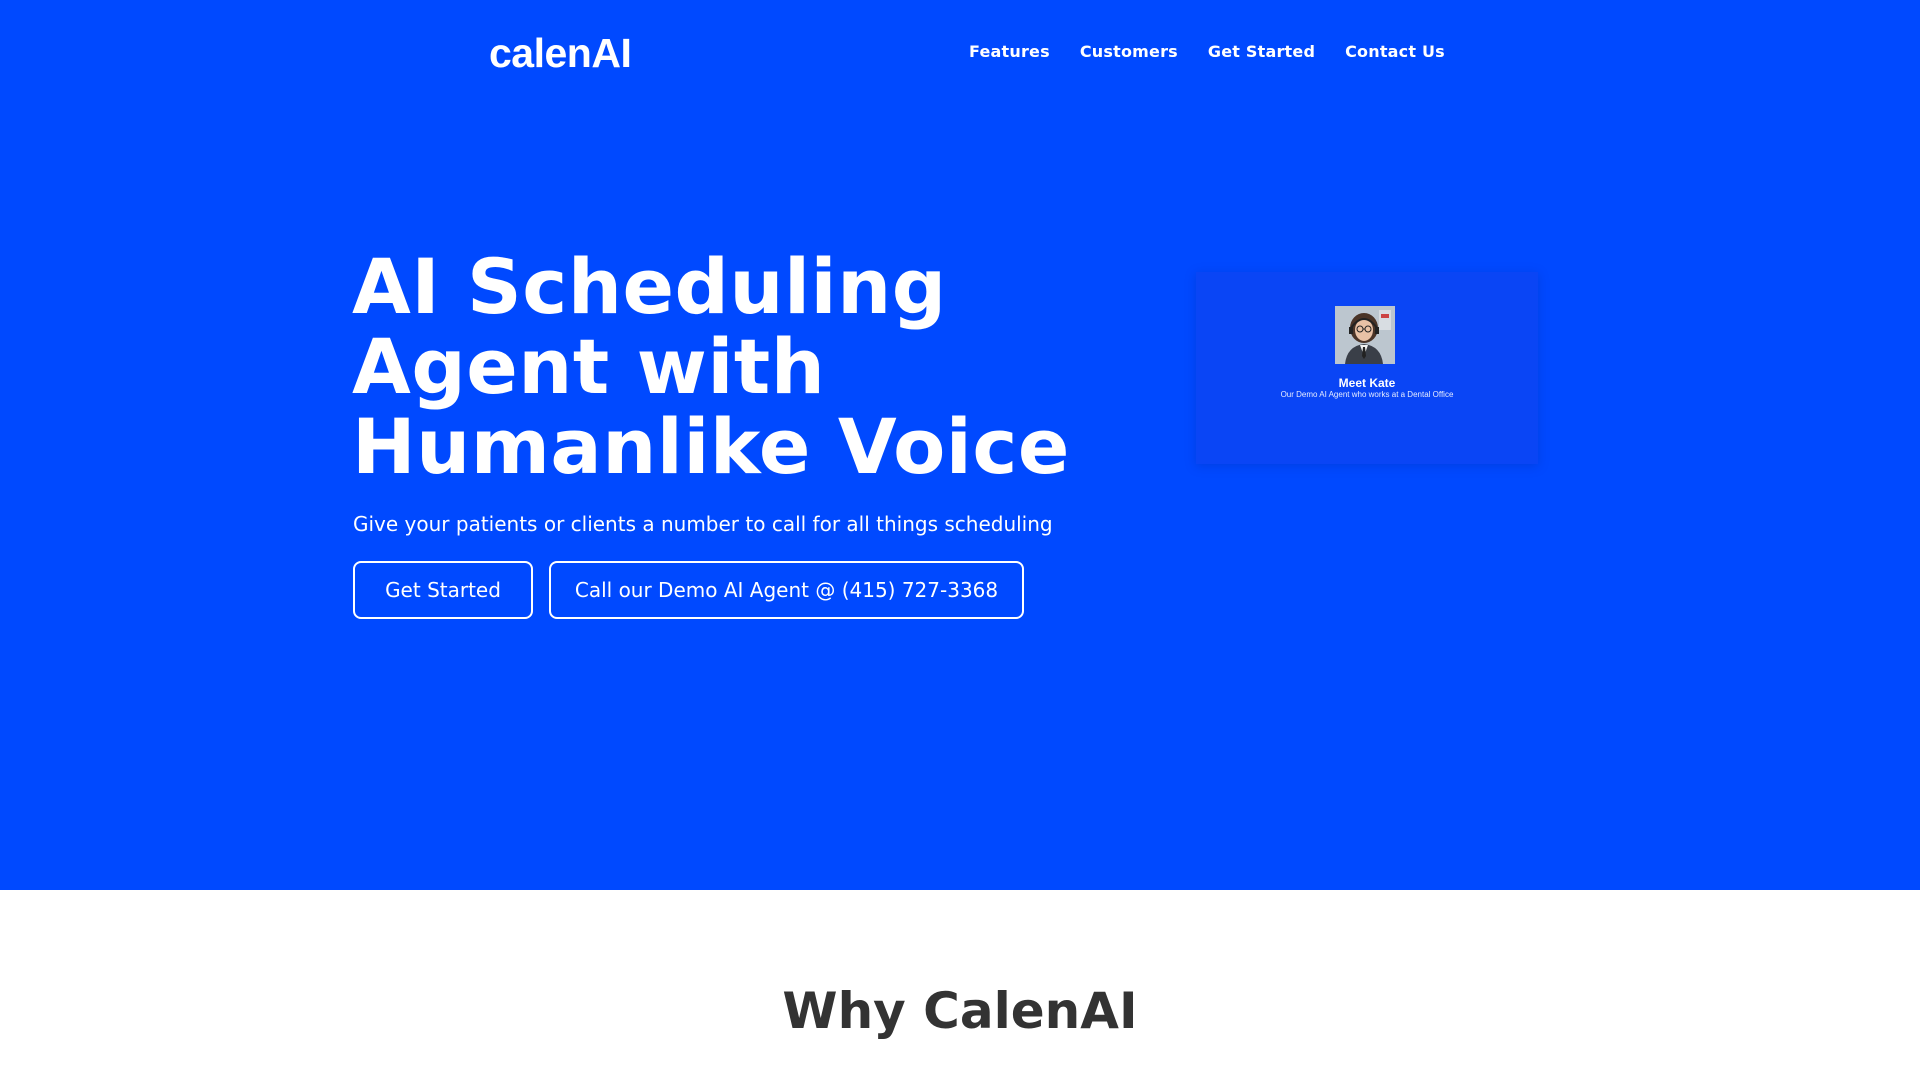  I want to click on nav-link-features: Features, so click(1009, 51).